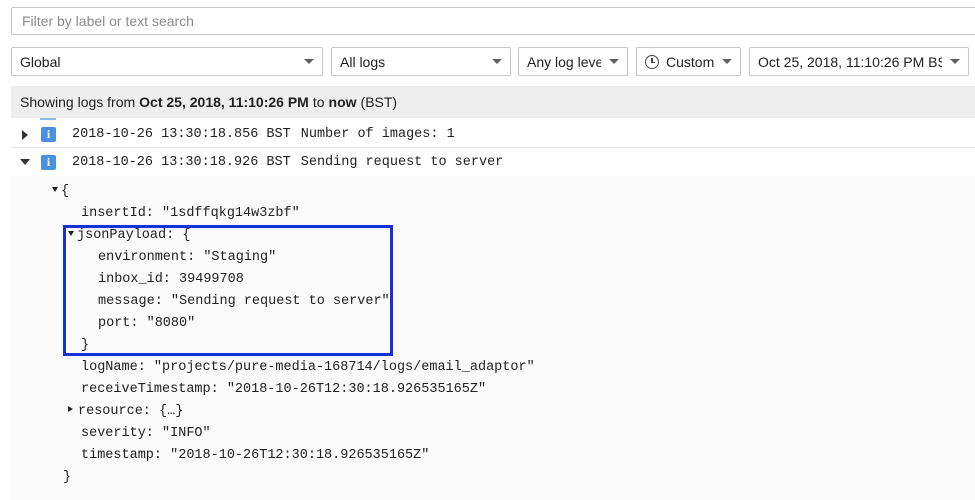 The height and width of the screenshot is (500, 975). What do you see at coordinates (60, 192) in the screenshot?
I see `payload-root-open: {` at bounding box center [60, 192].